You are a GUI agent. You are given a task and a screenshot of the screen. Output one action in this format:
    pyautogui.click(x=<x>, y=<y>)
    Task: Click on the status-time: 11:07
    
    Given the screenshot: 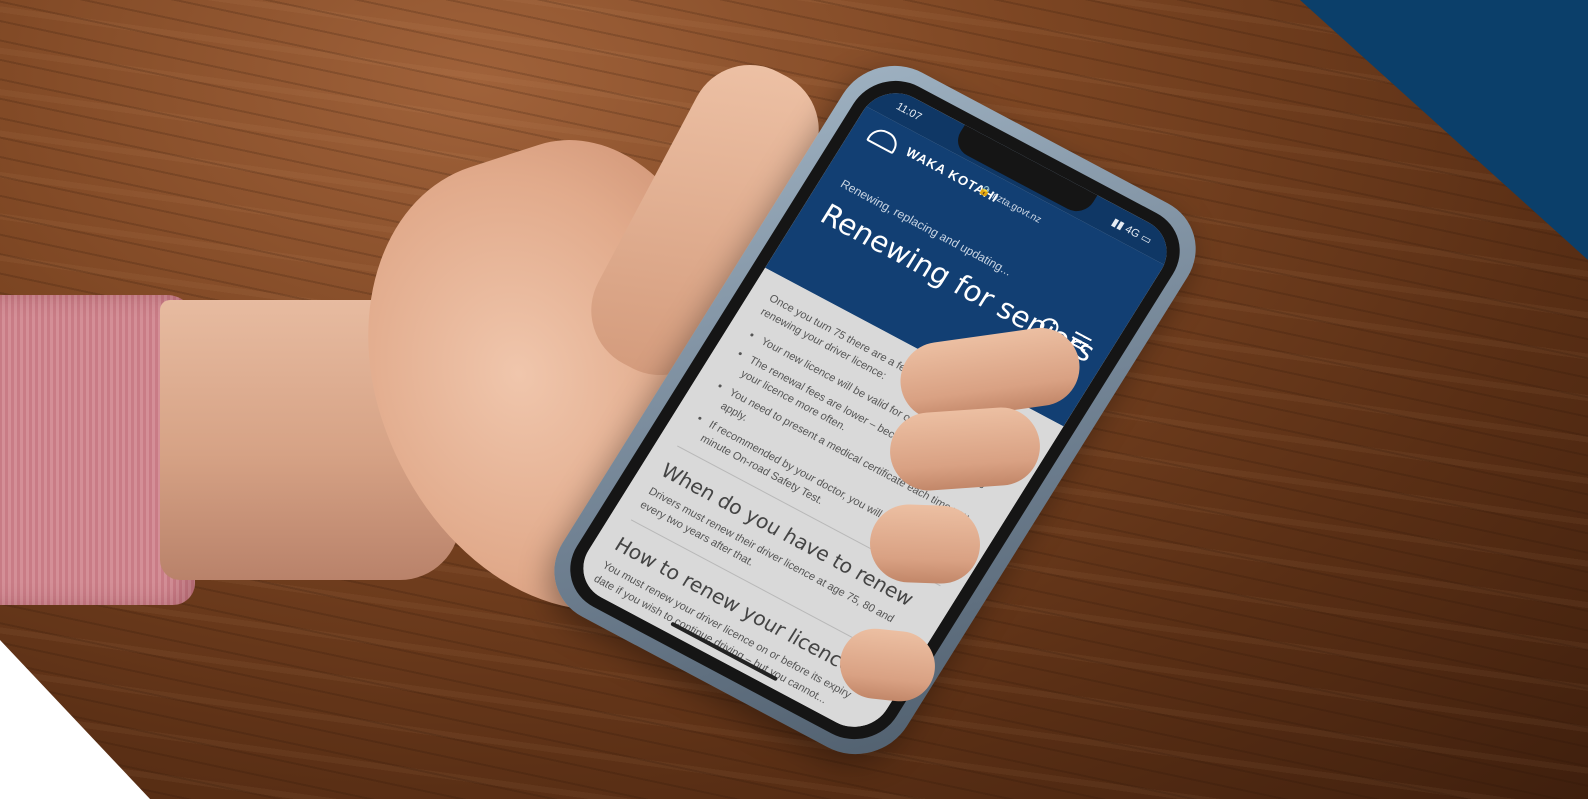 What is the action you would take?
    pyautogui.click(x=908, y=112)
    